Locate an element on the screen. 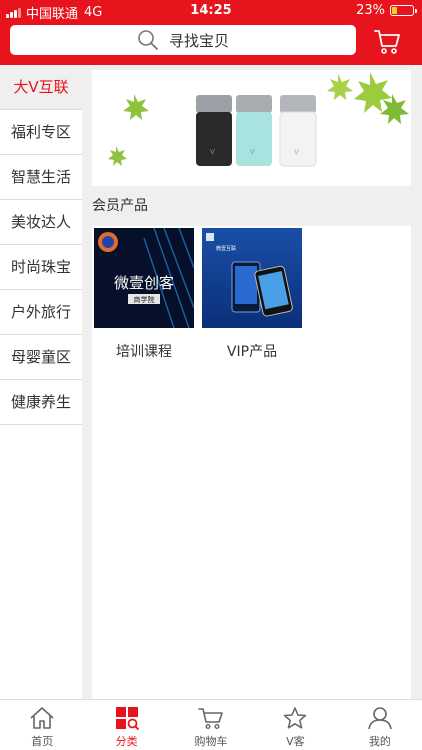 The height and width of the screenshot is (750, 422). sidebar-item-davhulian: 大V互联 is located at coordinates (41, 87).